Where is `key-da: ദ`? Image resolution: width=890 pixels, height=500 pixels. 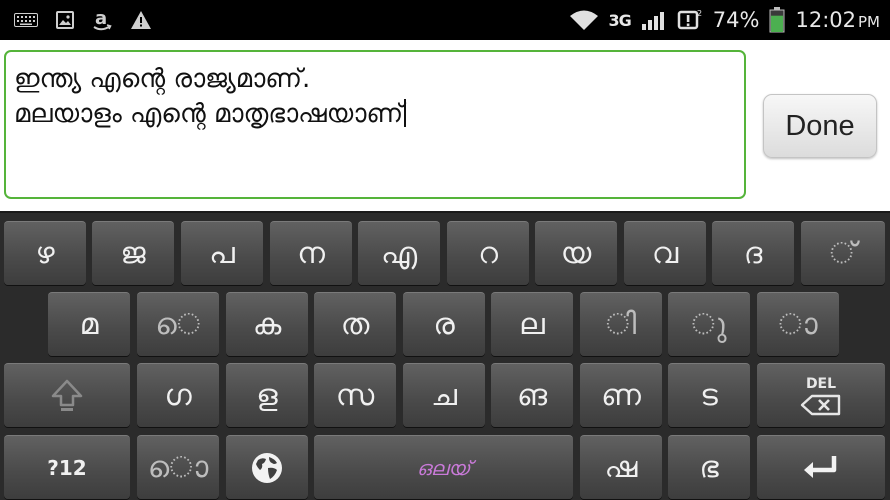
key-da: ദ is located at coordinates (753, 253).